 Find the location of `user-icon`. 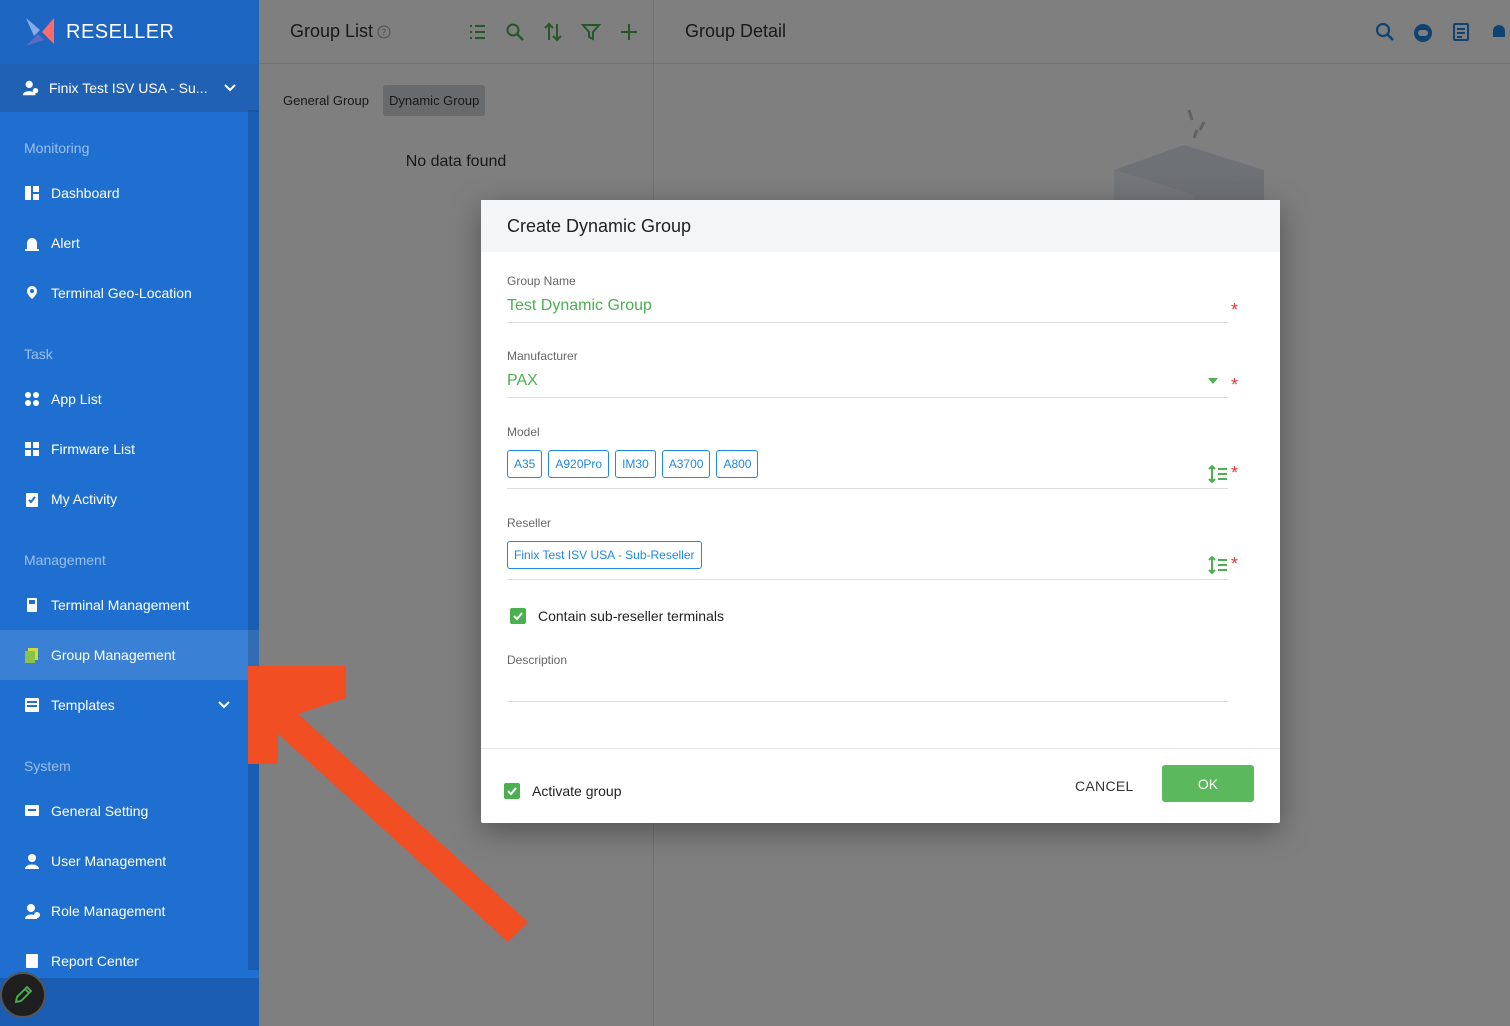

user-icon is located at coordinates (32, 861).